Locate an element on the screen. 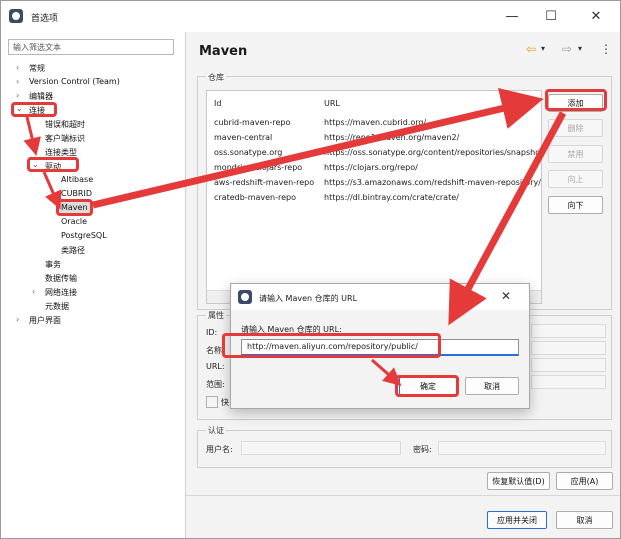 The width and height of the screenshot is (621, 539). arrow-add-to-url is located at coordinates (507, 218).